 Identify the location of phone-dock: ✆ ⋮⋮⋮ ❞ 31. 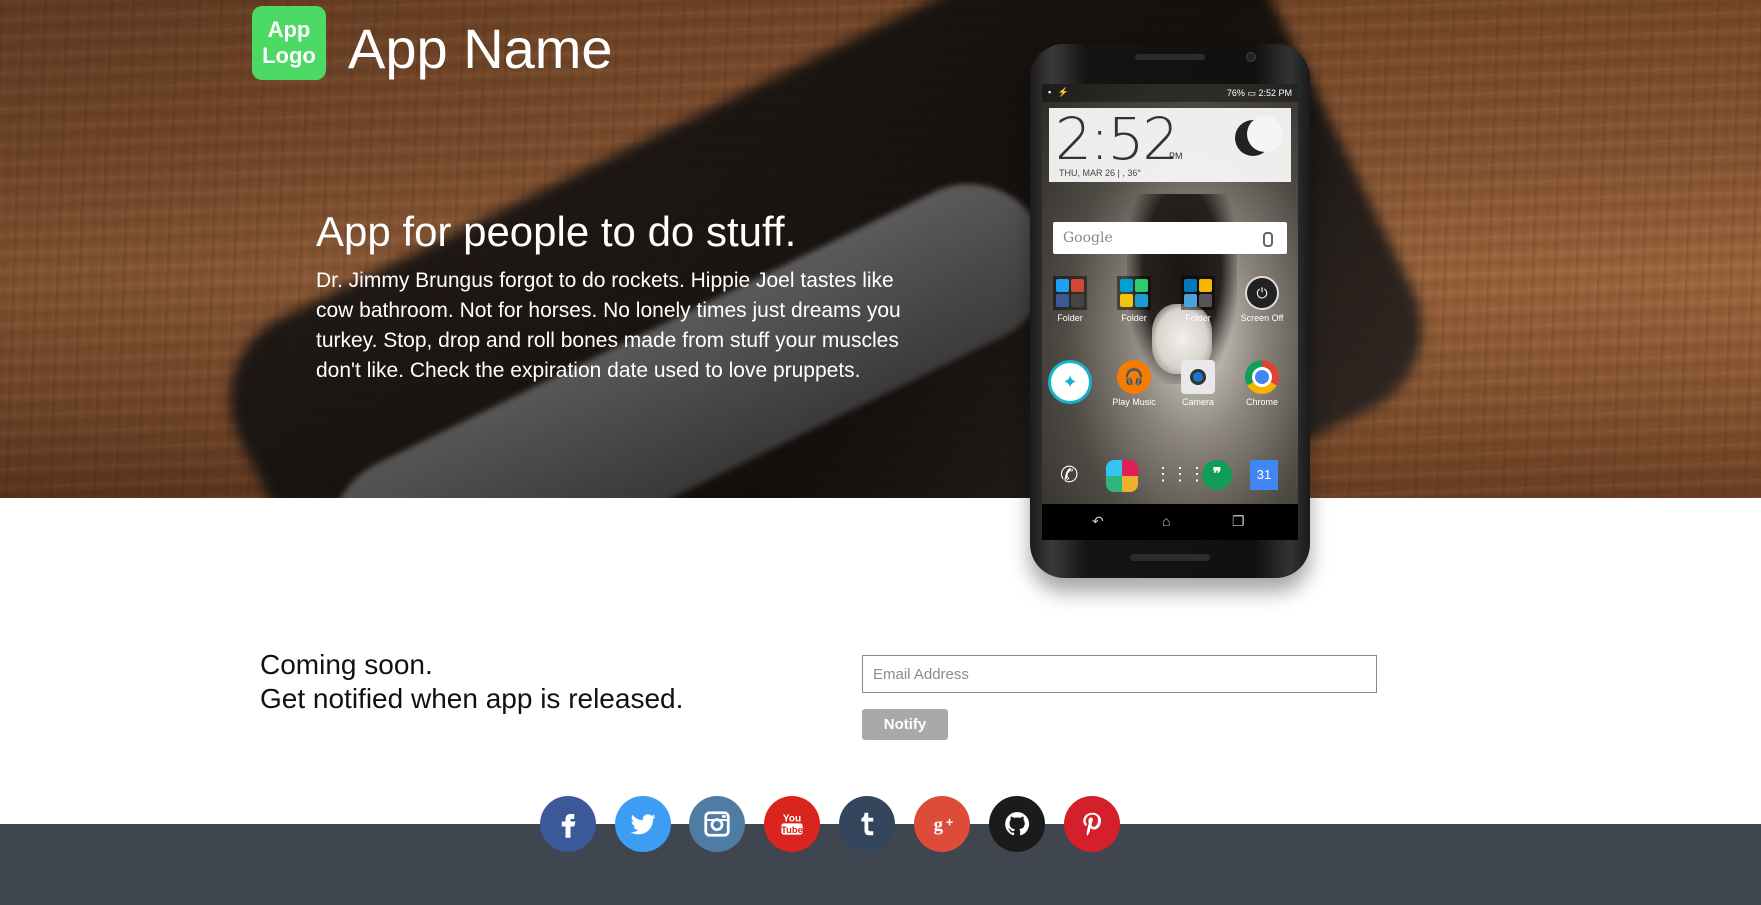
(1170, 478).